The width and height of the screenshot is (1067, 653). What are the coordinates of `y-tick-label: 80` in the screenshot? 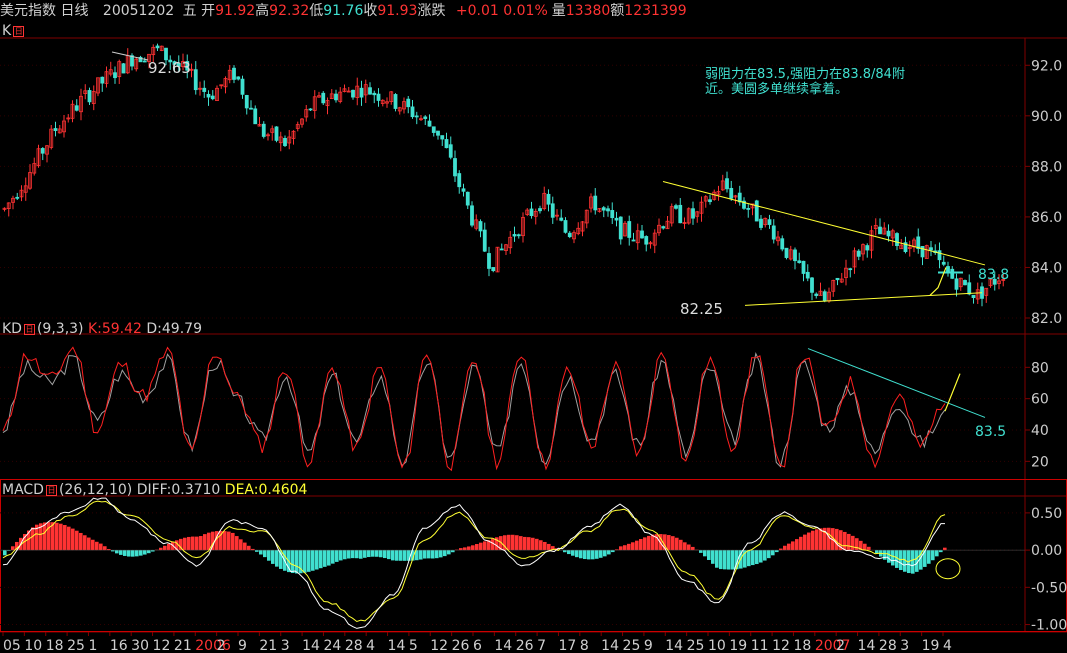 It's located at (1040, 368).